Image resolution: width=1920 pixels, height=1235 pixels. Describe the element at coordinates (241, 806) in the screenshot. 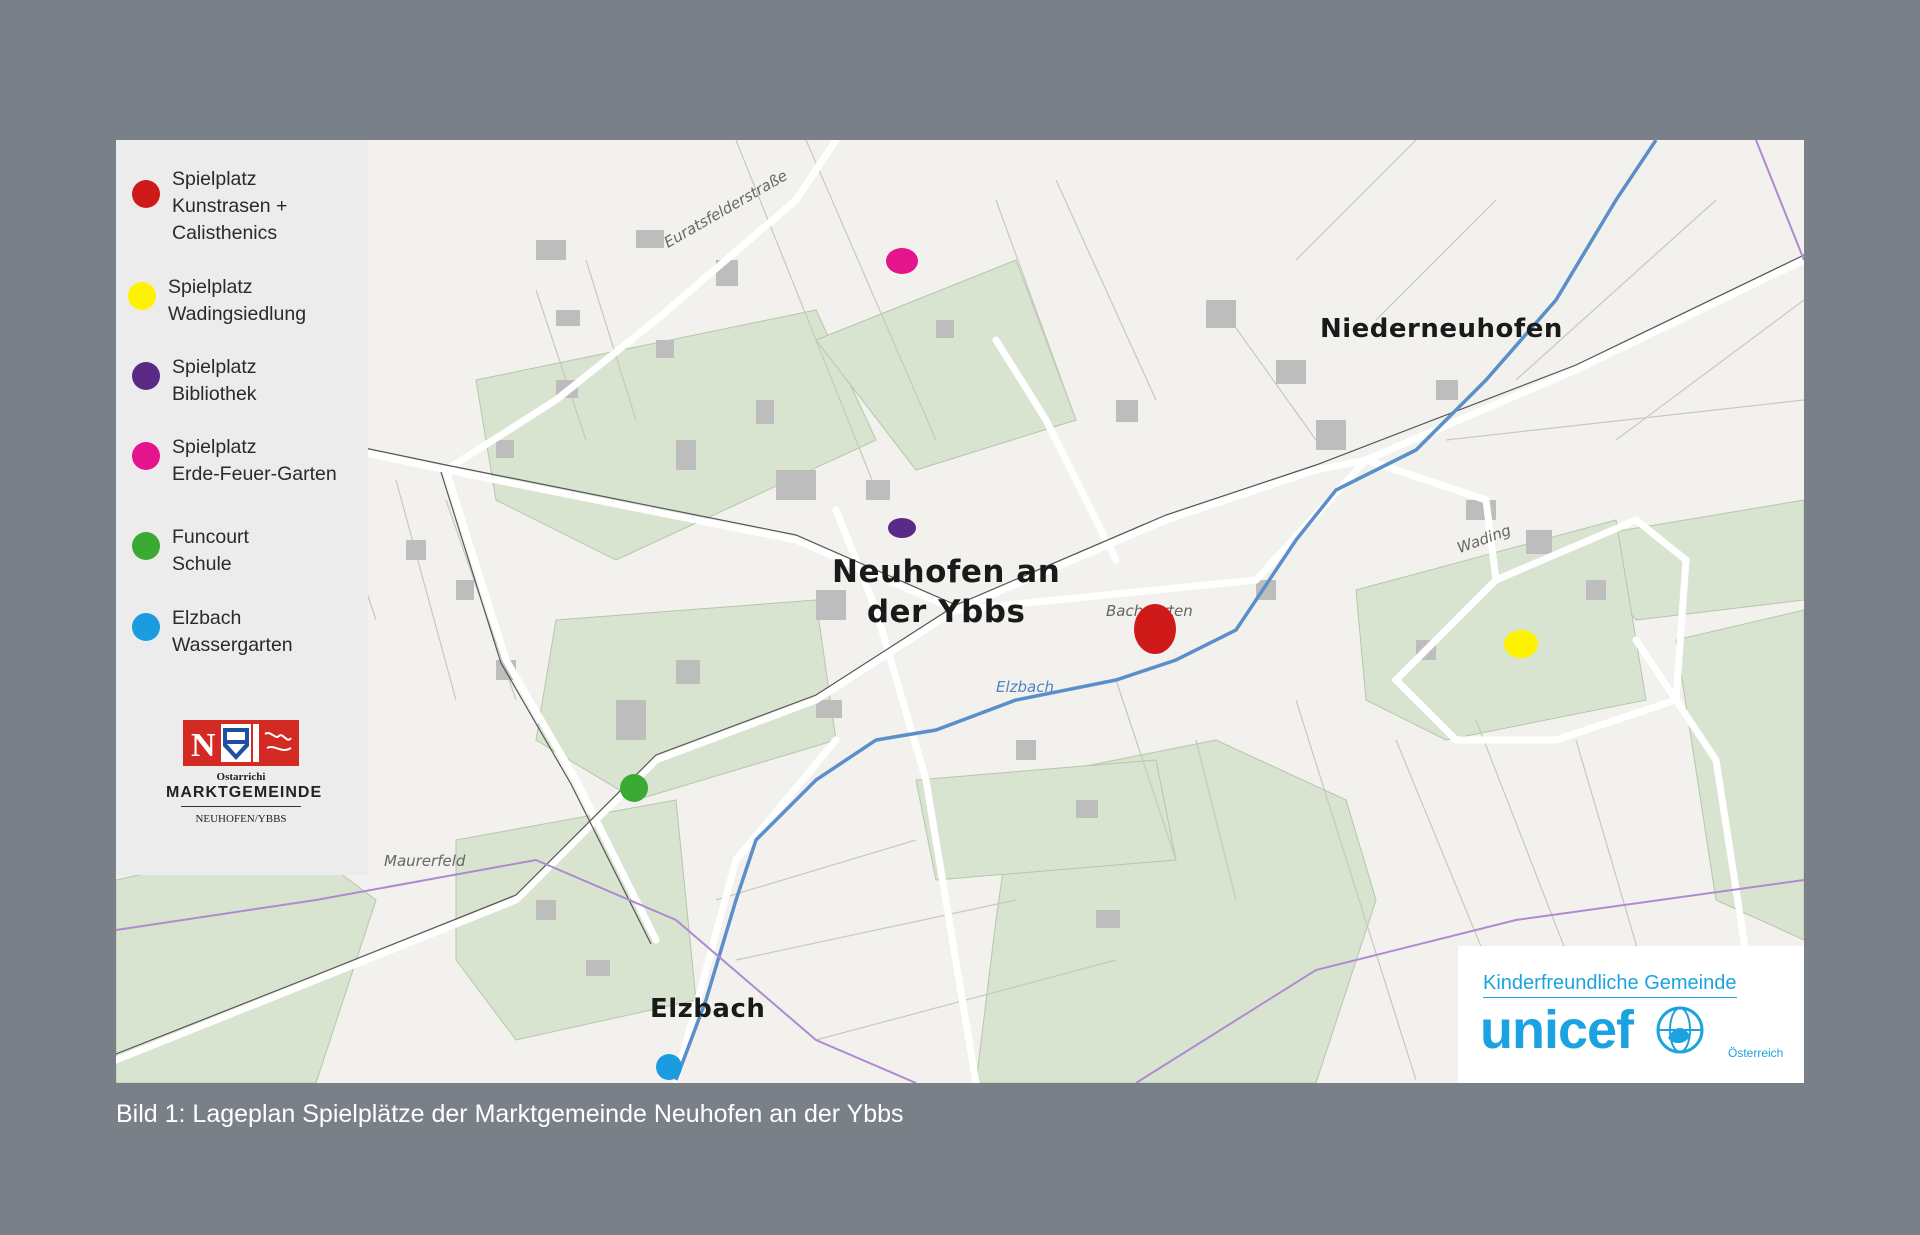

I see `logo-divider` at that location.